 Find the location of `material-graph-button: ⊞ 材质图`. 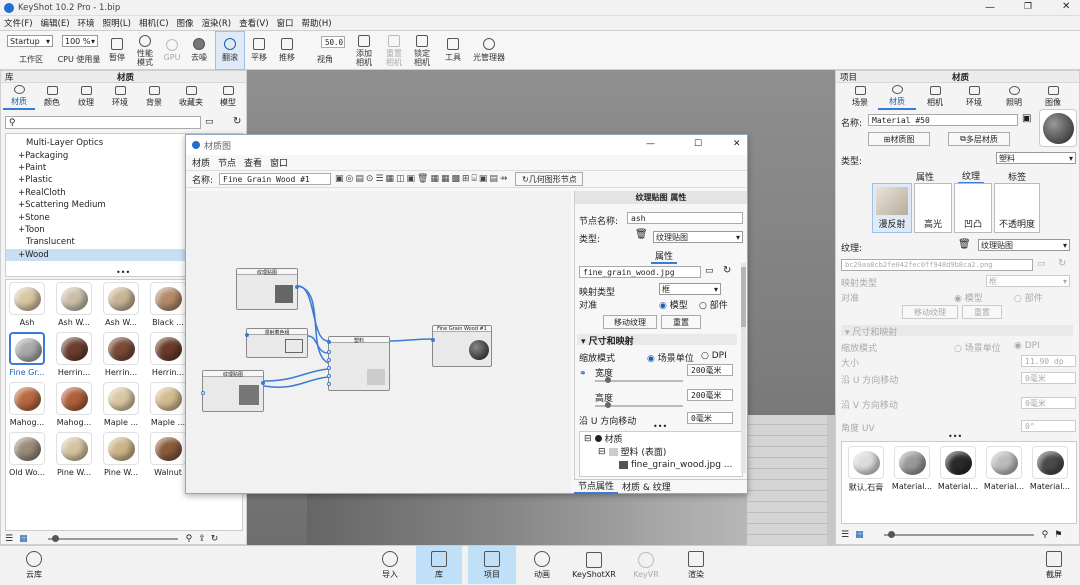

material-graph-button: ⊞ 材质图 is located at coordinates (899, 139).